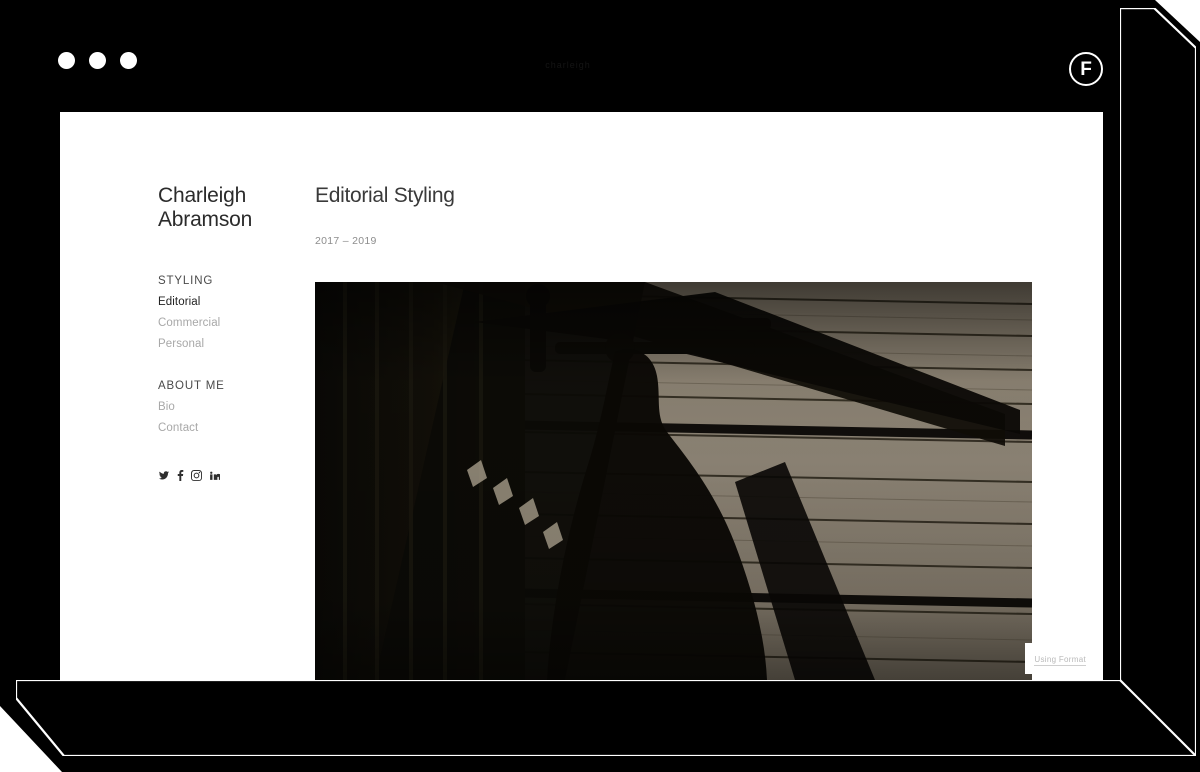 The image size is (1200, 772). Describe the element at coordinates (214, 475) in the screenshot. I see `linkedin-icon` at that location.